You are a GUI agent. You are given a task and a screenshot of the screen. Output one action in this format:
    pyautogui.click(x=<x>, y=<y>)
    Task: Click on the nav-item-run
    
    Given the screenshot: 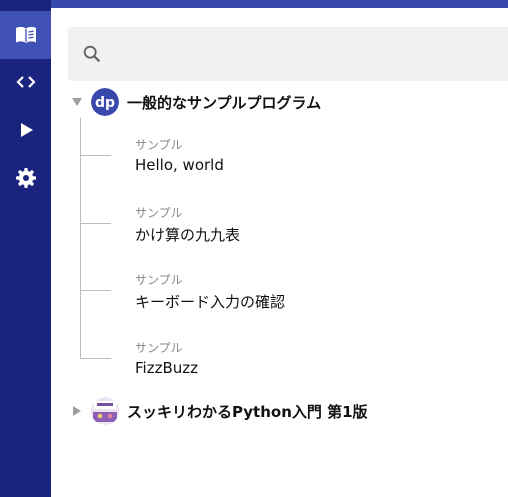 What is the action you would take?
    pyautogui.click(x=25, y=130)
    